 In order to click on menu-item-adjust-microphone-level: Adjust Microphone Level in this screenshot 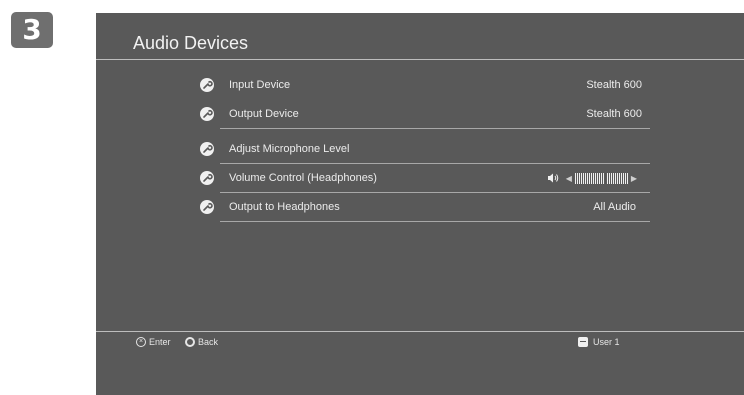, I will do `click(425, 149)`.